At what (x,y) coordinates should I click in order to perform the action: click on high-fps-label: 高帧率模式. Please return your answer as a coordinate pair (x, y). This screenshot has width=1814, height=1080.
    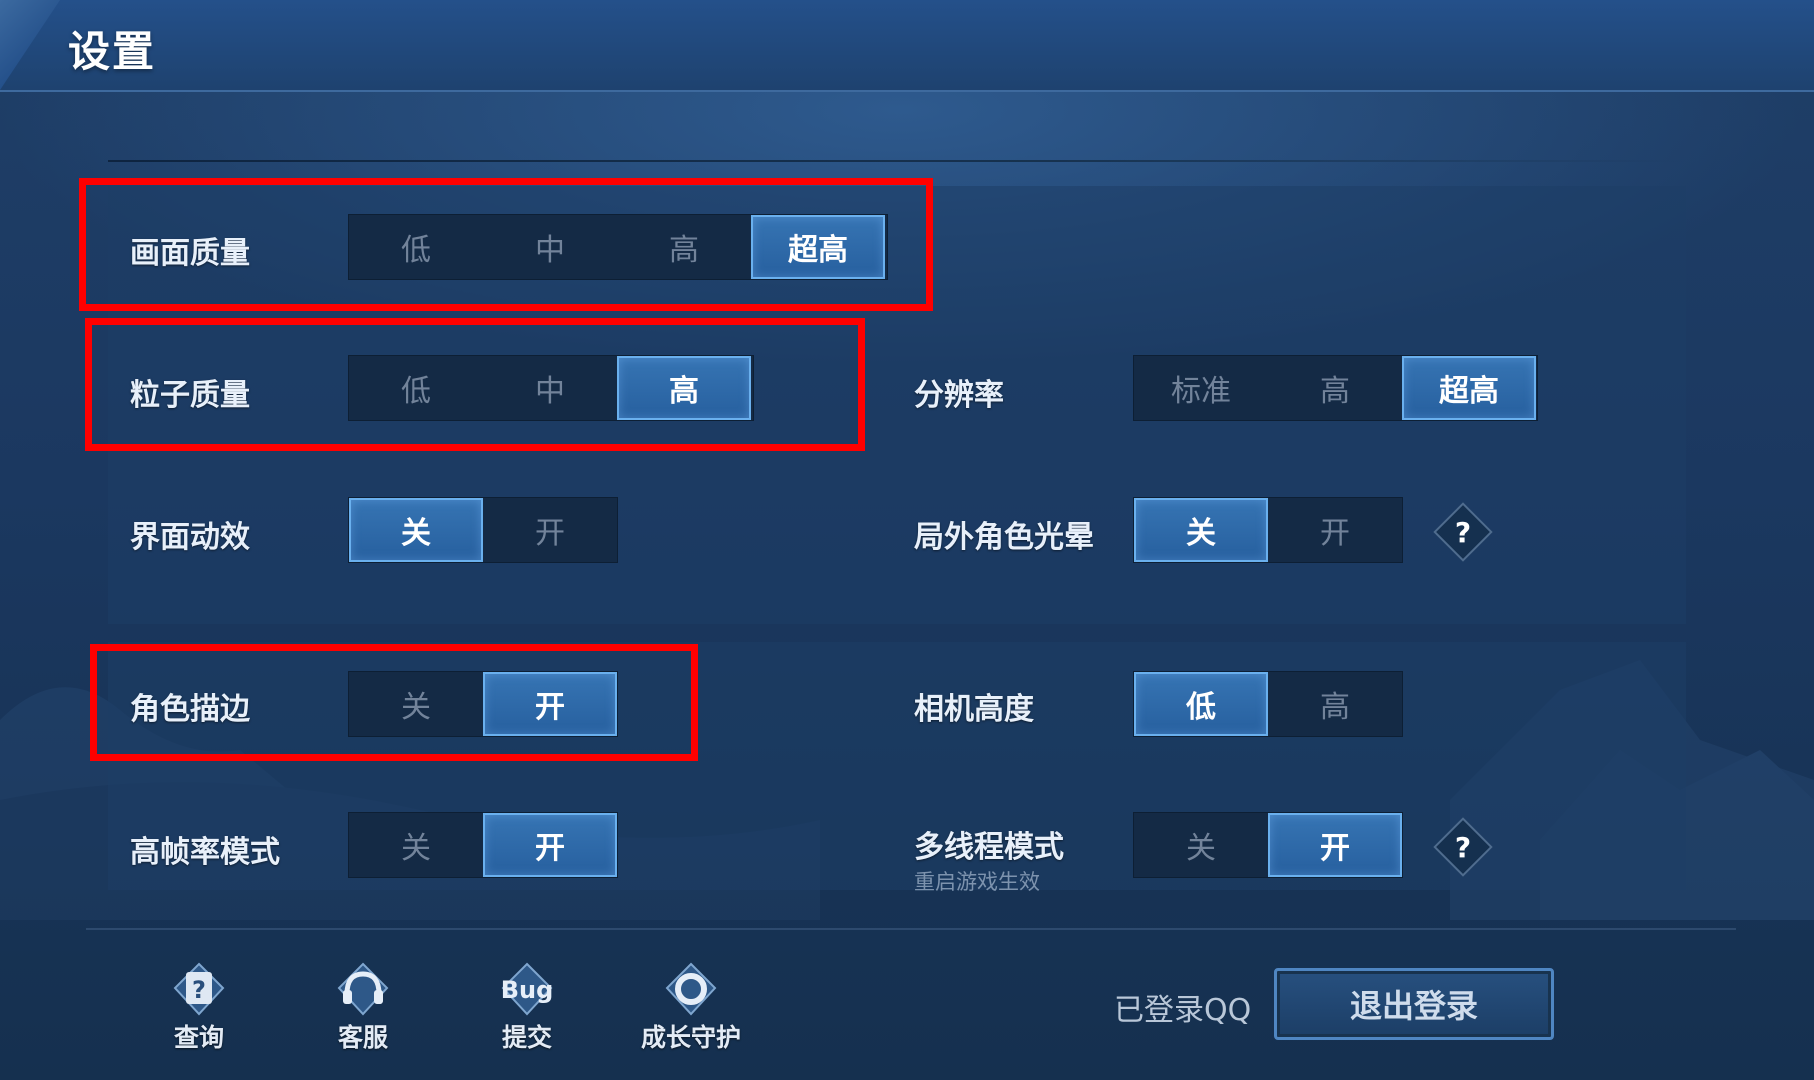
    Looking at the image, I should click on (205, 852).